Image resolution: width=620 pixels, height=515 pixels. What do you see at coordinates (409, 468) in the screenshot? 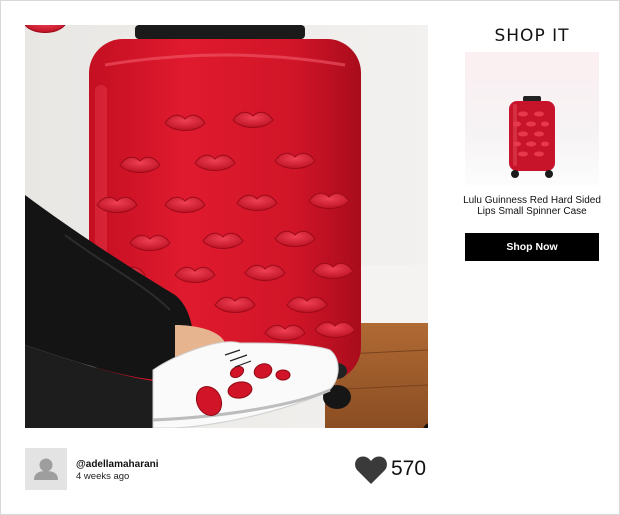
I see `like-count: 570` at bounding box center [409, 468].